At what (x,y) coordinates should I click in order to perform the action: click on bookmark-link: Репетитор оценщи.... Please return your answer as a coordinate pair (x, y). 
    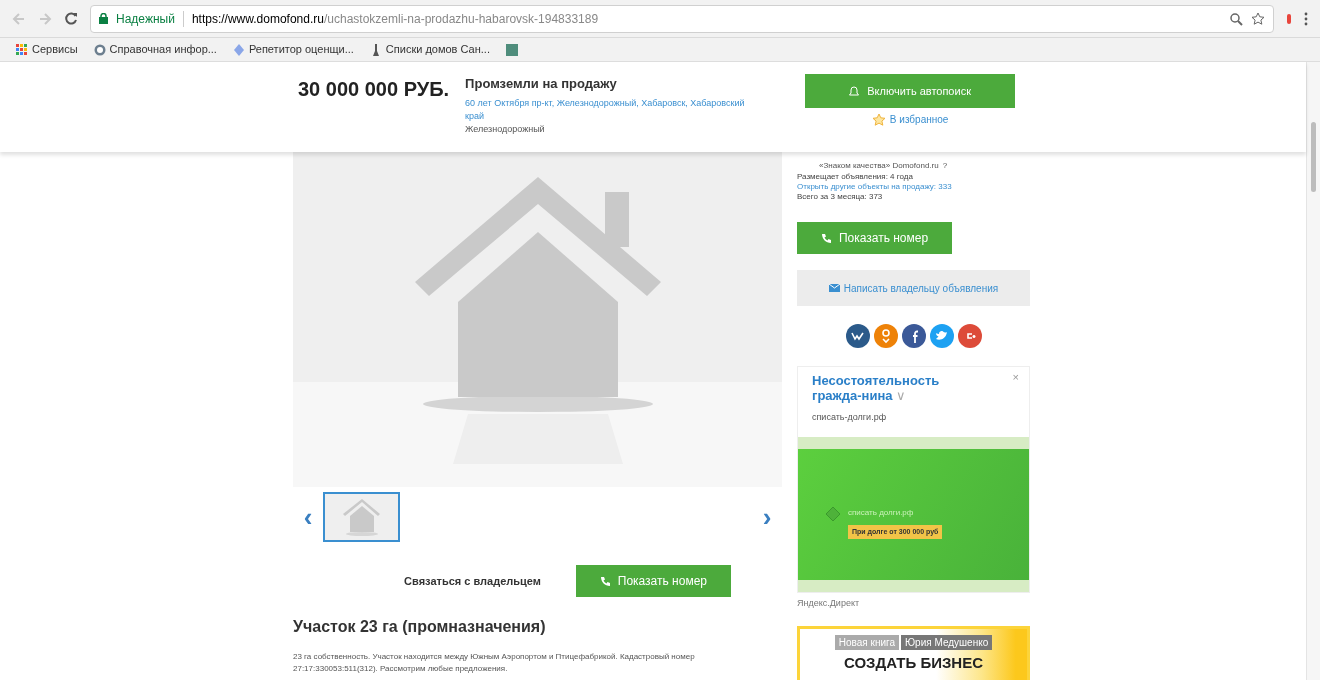
    Looking at the image, I should click on (301, 49).